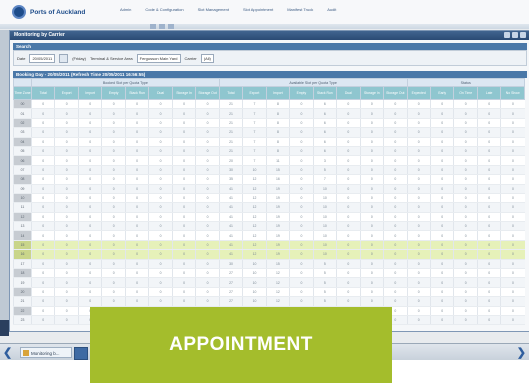 The height and width of the screenshot is (383, 529). I want to click on maximize-icon, so click(515, 35).